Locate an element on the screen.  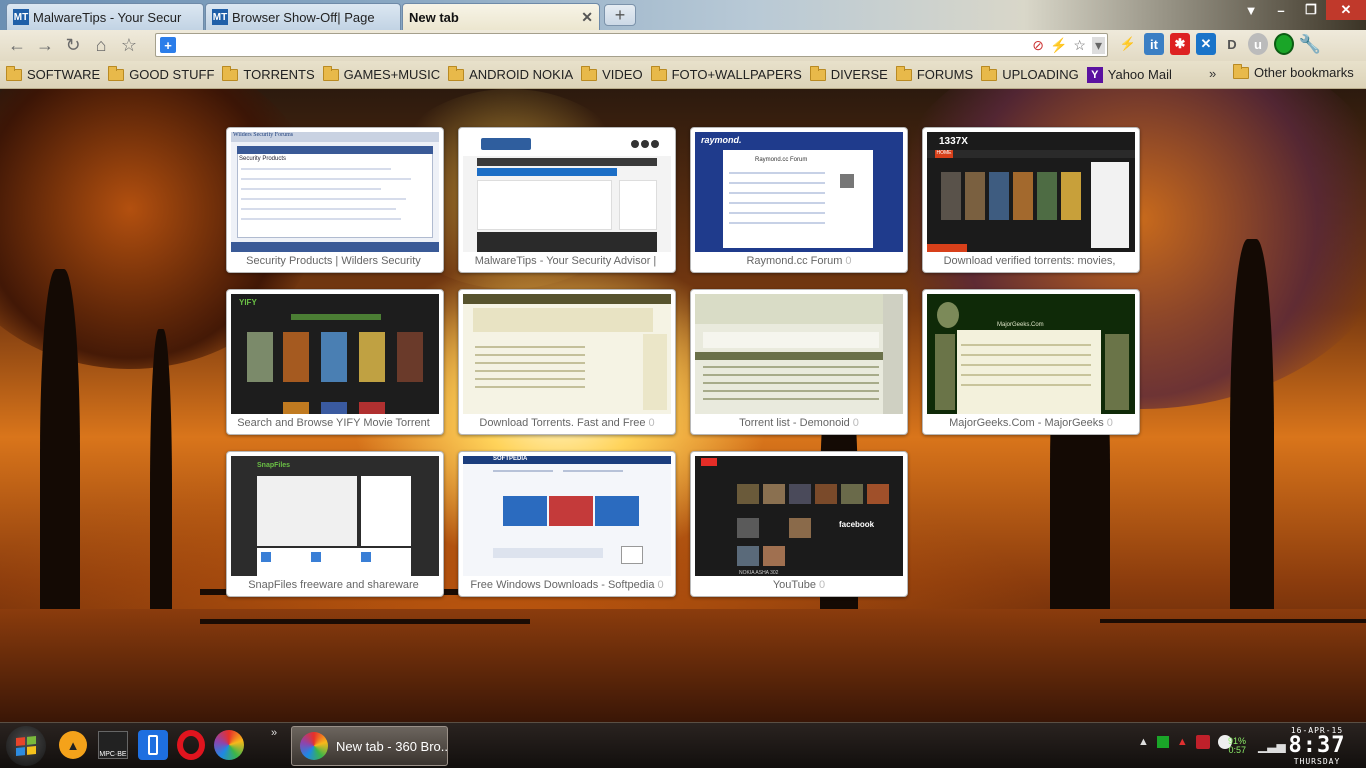
thumbnail-title: Download Torrents. Fast and Free 0 is located at coordinates (567, 423).